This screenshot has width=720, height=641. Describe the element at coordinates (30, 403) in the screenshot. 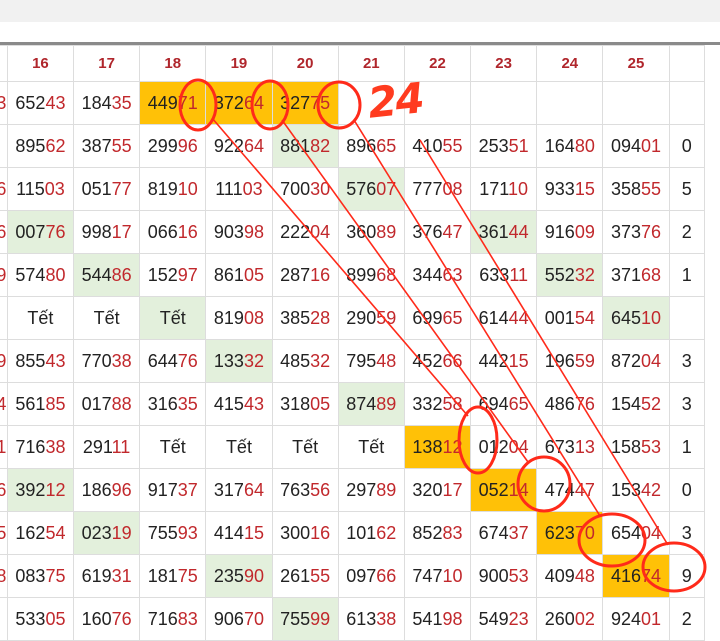

I see `result-digits: 561` at that location.